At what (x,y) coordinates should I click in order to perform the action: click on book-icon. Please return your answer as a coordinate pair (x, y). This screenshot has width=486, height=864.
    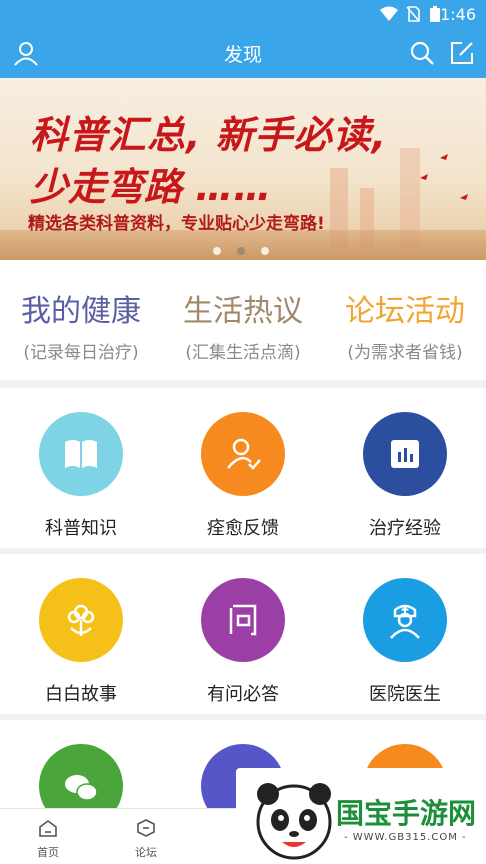
    Looking at the image, I should click on (81, 454).